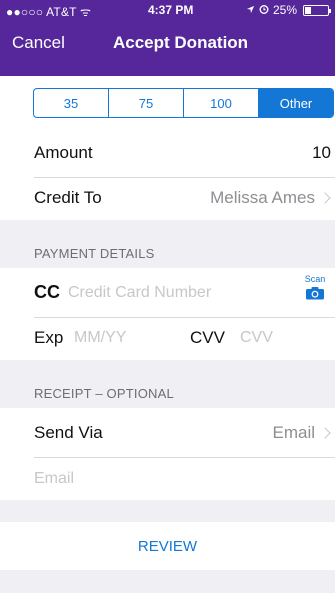  What do you see at coordinates (315, 293) in the screenshot?
I see `camera-icon` at bounding box center [315, 293].